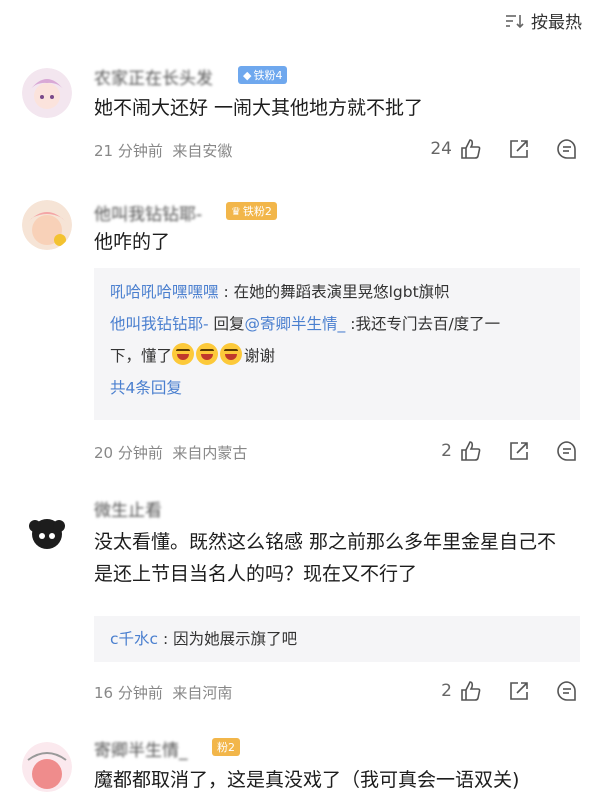 Image resolution: width=600 pixels, height=799 pixels. What do you see at coordinates (345, 388) in the screenshot?
I see `more-replies-link: 共4条回复` at bounding box center [345, 388].